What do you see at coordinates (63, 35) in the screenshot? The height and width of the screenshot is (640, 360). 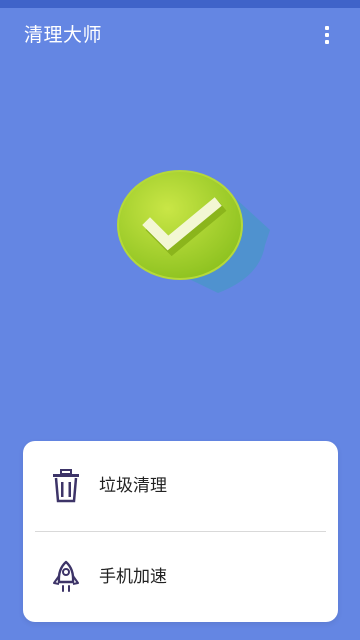 I see `app-title: 清理大师` at bounding box center [63, 35].